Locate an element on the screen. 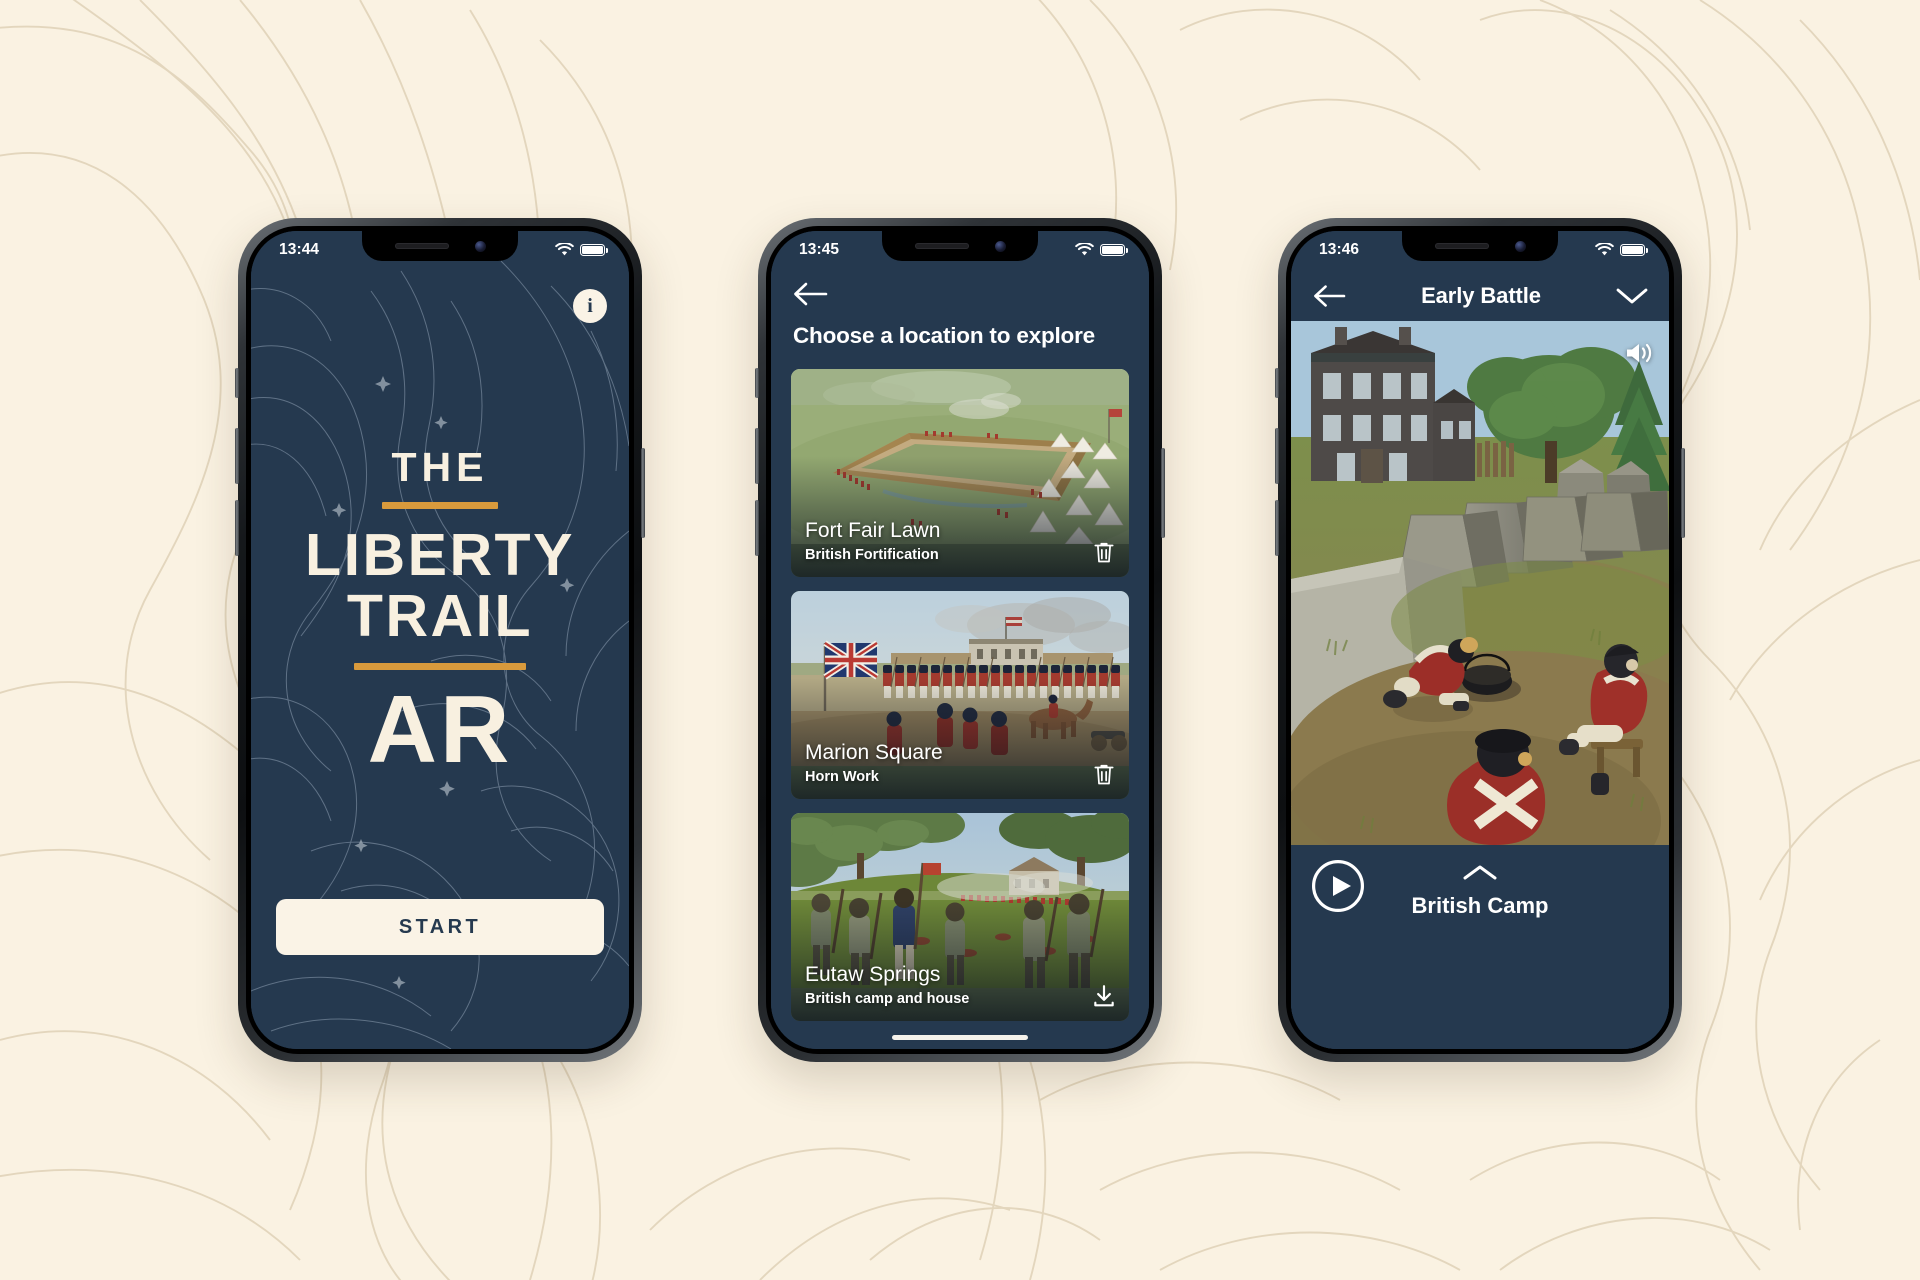 The height and width of the screenshot is (1280, 1920). card-title: Marion Square is located at coordinates (874, 753).